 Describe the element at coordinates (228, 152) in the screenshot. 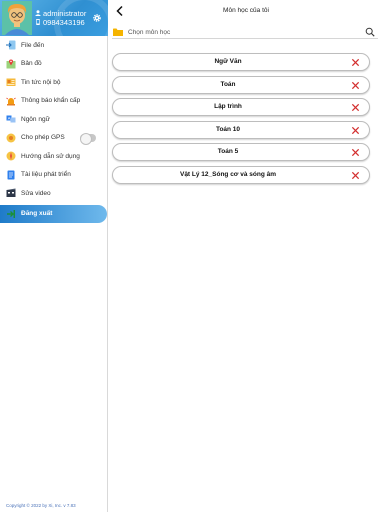

I see `subject-label: Toán 5` at that location.